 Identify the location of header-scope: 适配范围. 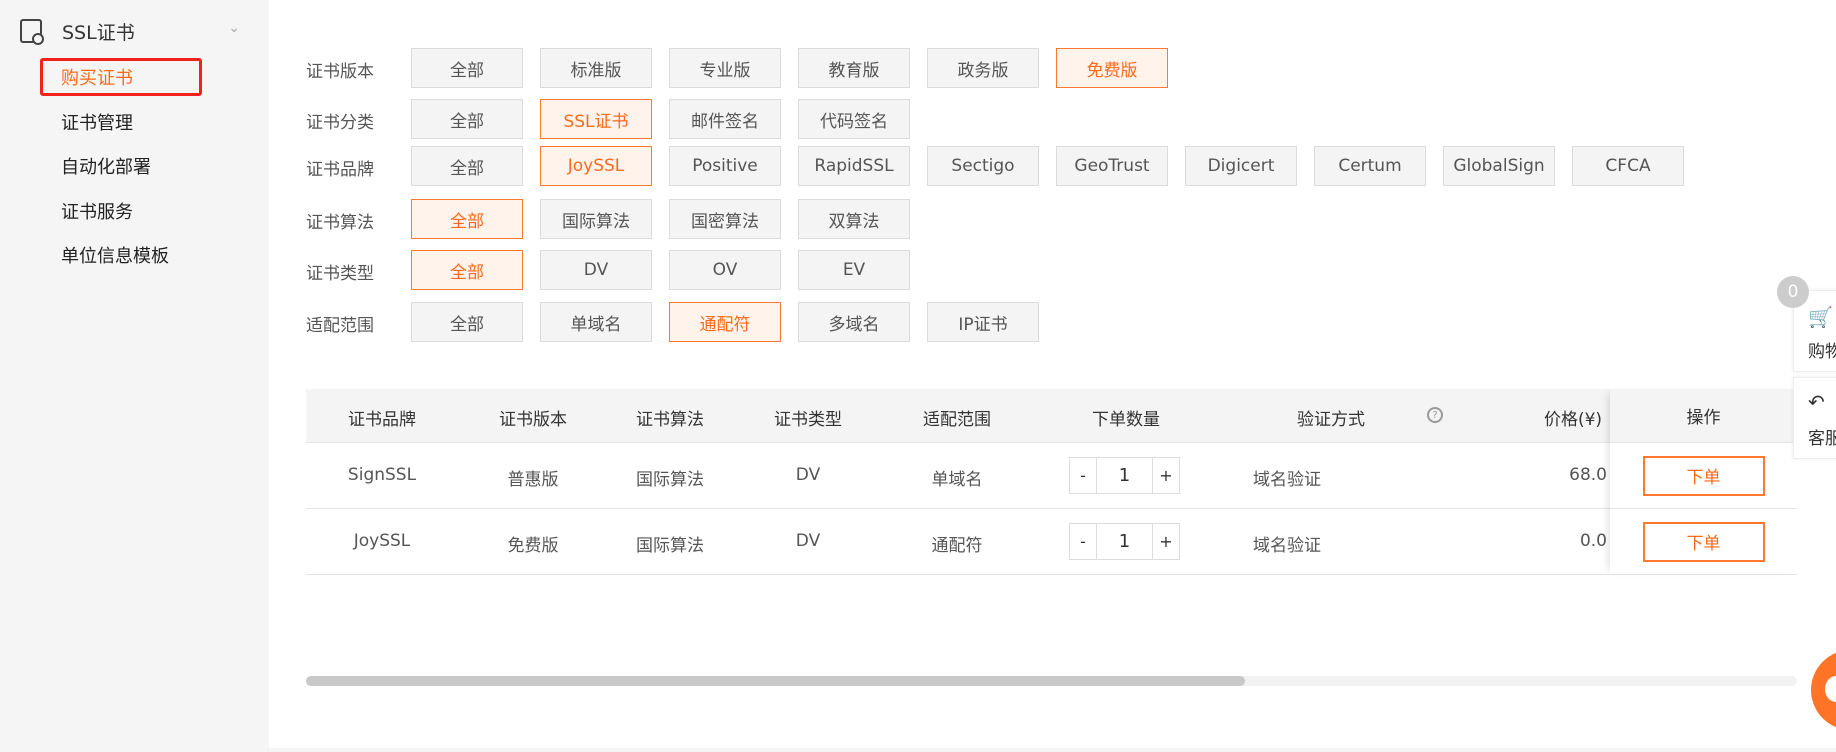
(957, 420).